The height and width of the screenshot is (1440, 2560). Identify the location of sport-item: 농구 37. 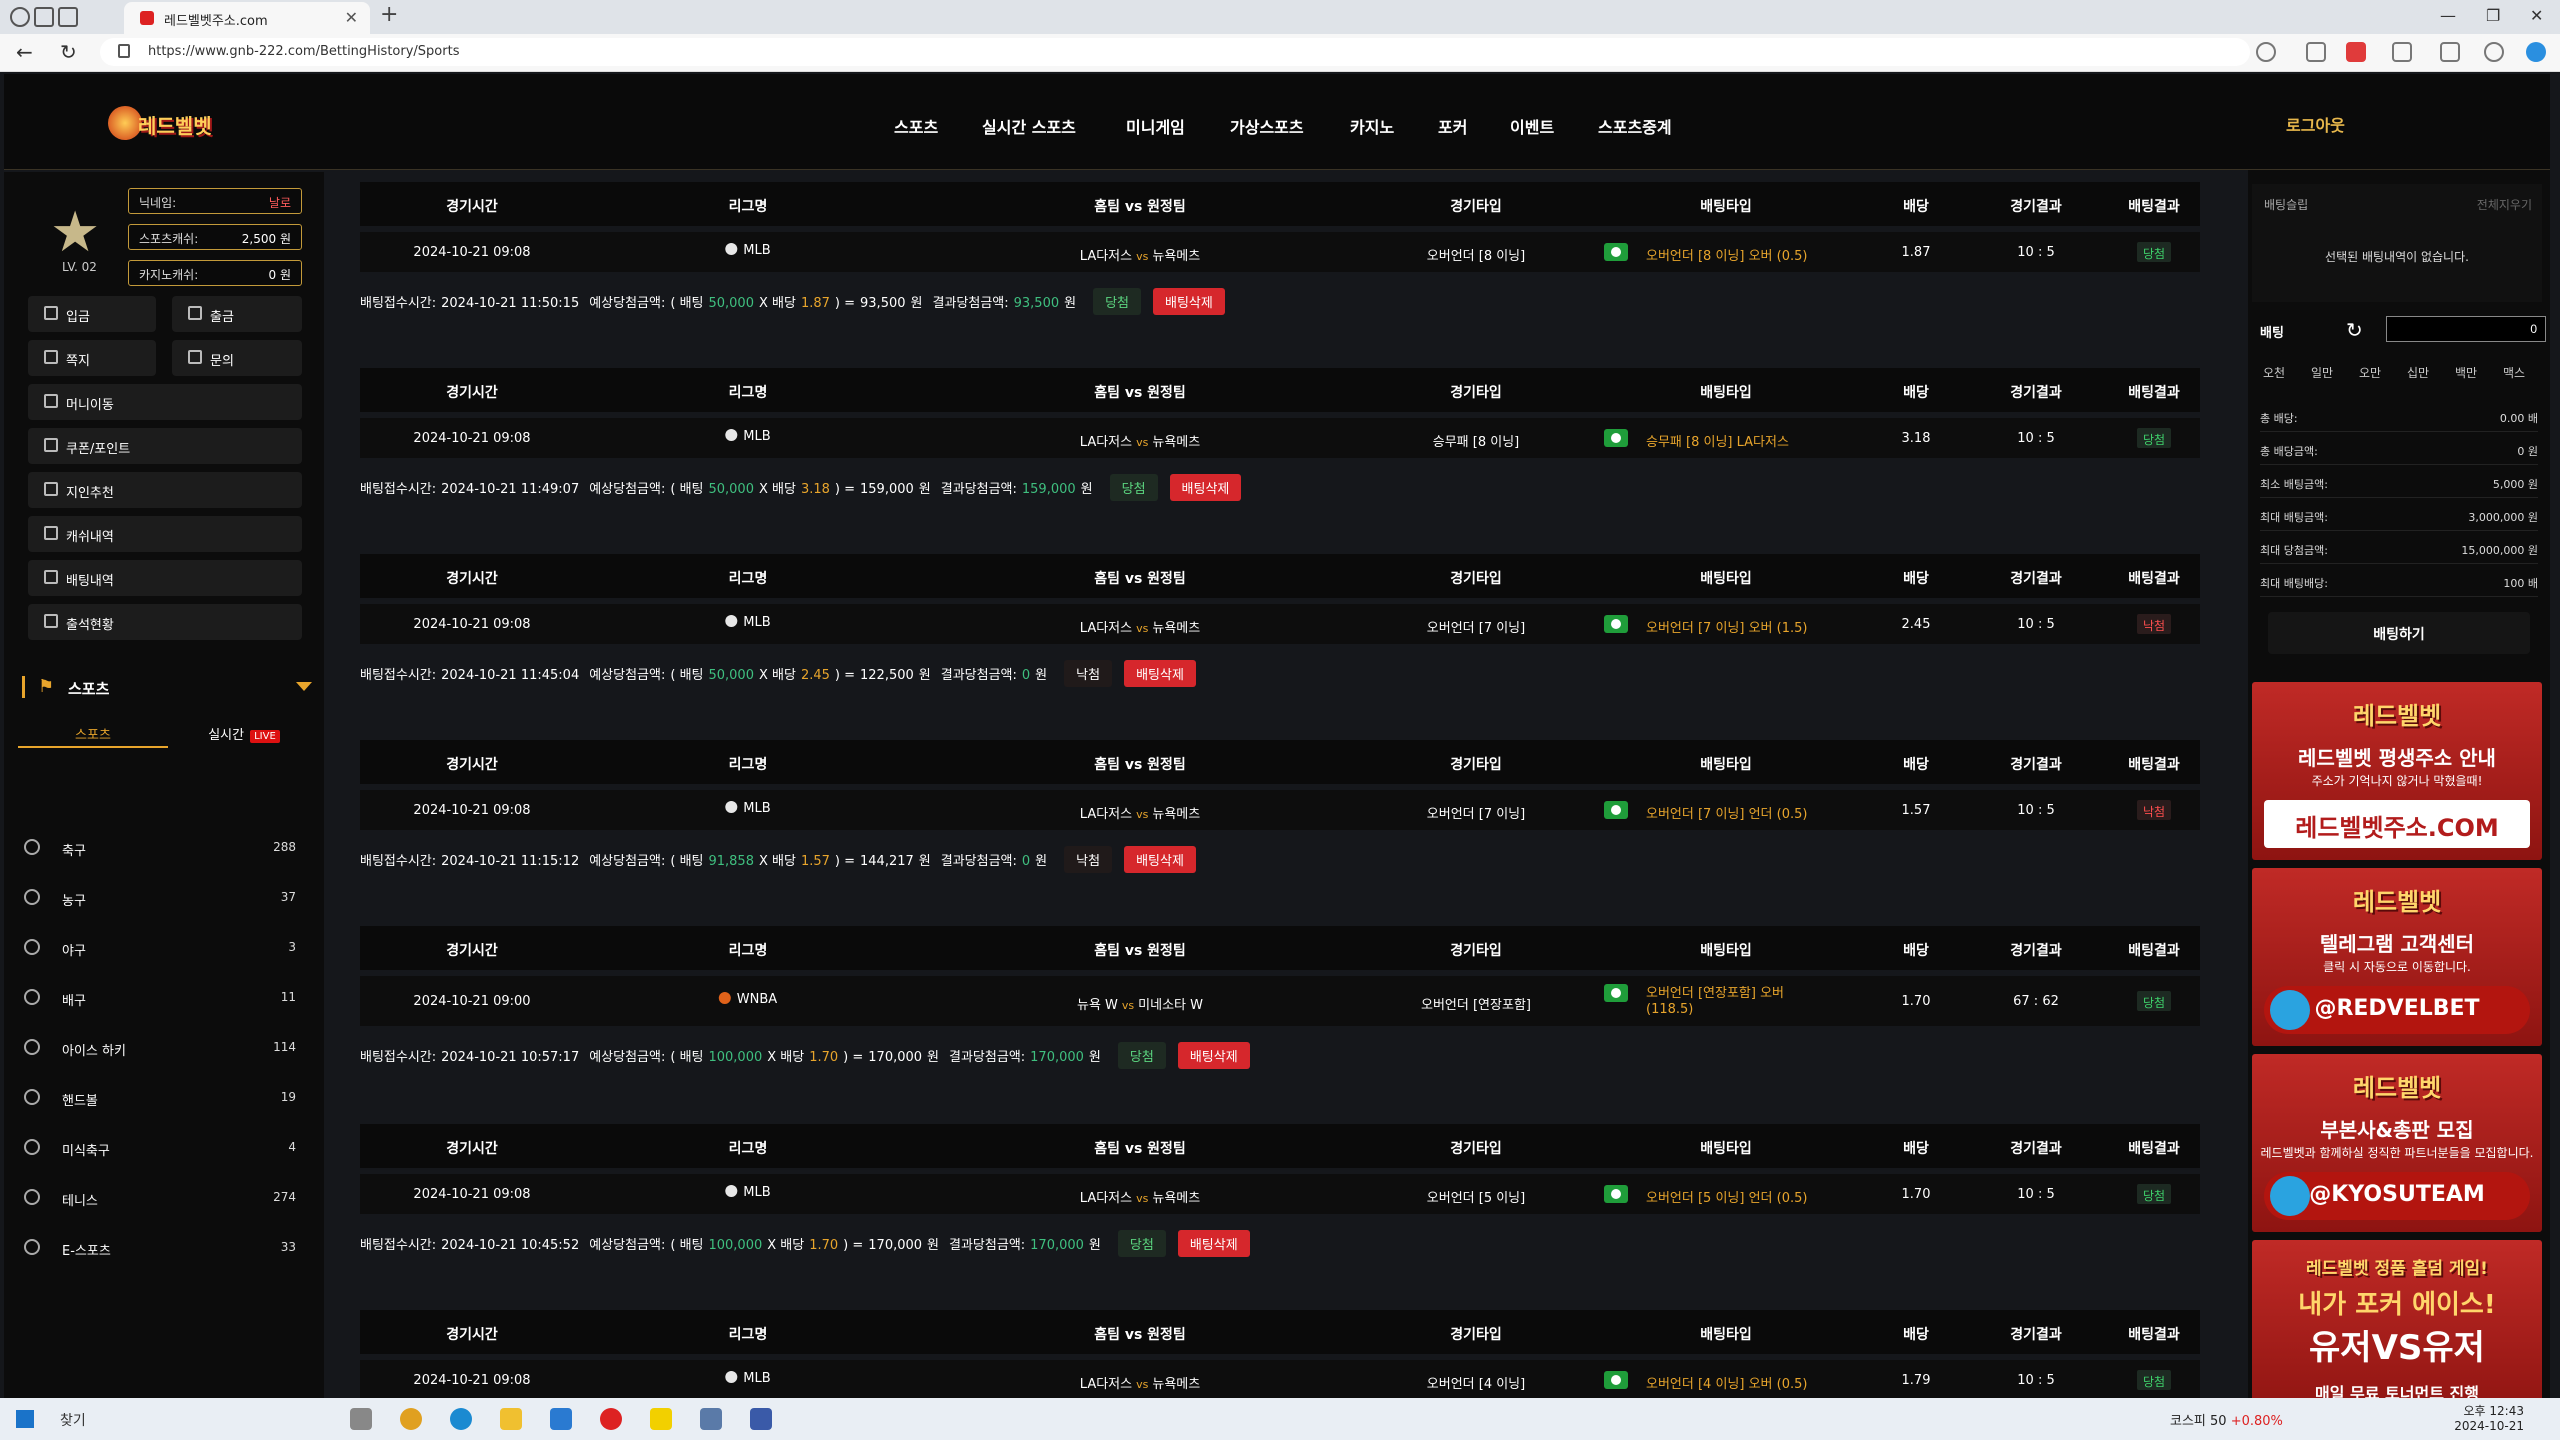
(163, 898).